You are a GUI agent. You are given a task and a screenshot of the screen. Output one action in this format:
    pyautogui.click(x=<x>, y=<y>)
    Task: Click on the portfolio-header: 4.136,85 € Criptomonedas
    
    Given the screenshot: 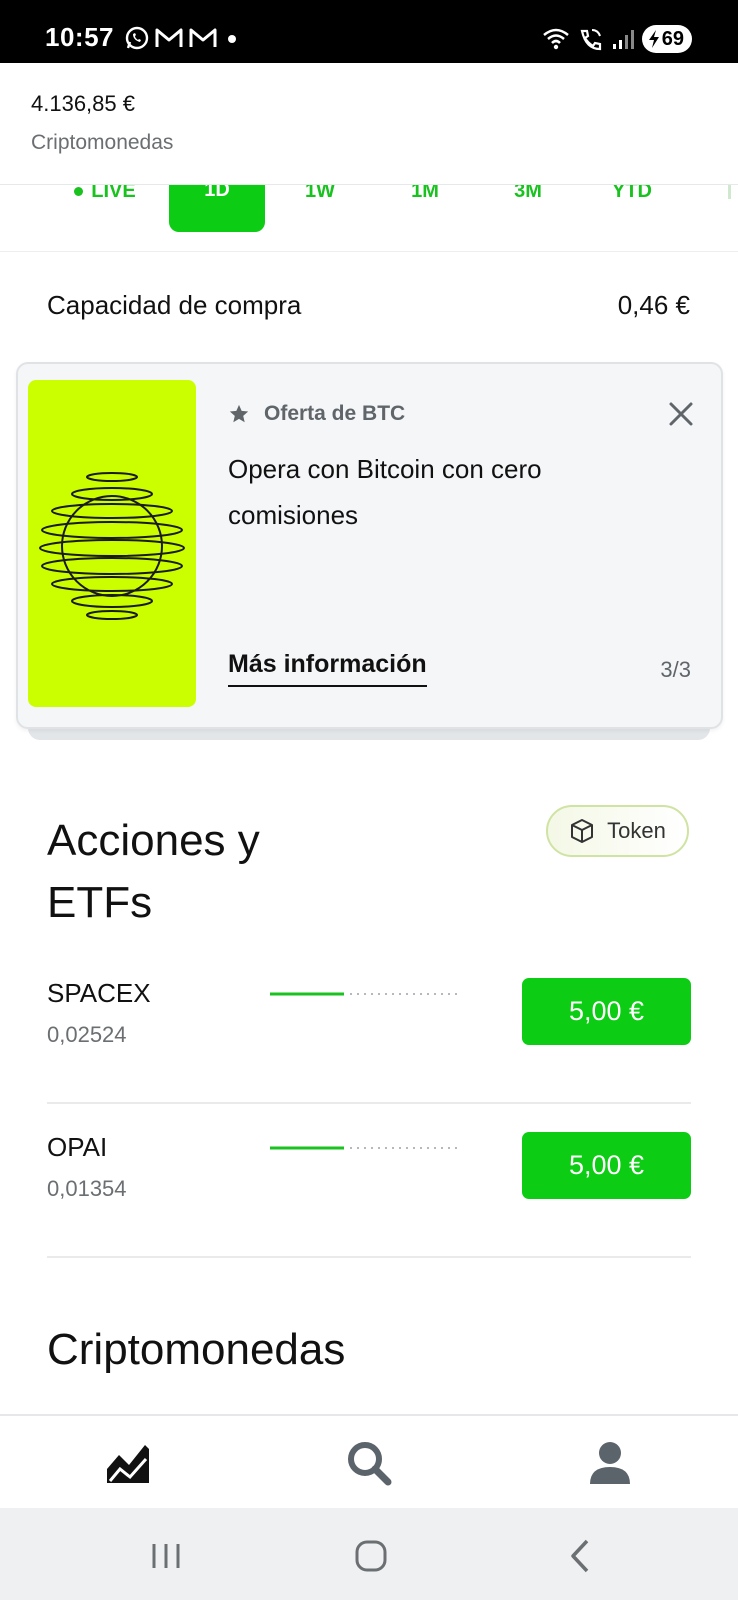 What is the action you would take?
    pyautogui.click(x=369, y=123)
    